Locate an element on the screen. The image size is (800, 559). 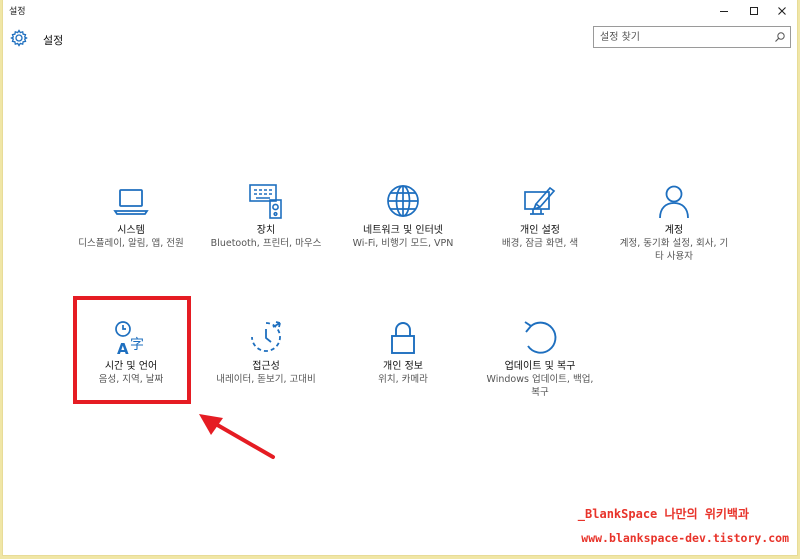
tile-label: 계정 is located at coordinates (674, 230).